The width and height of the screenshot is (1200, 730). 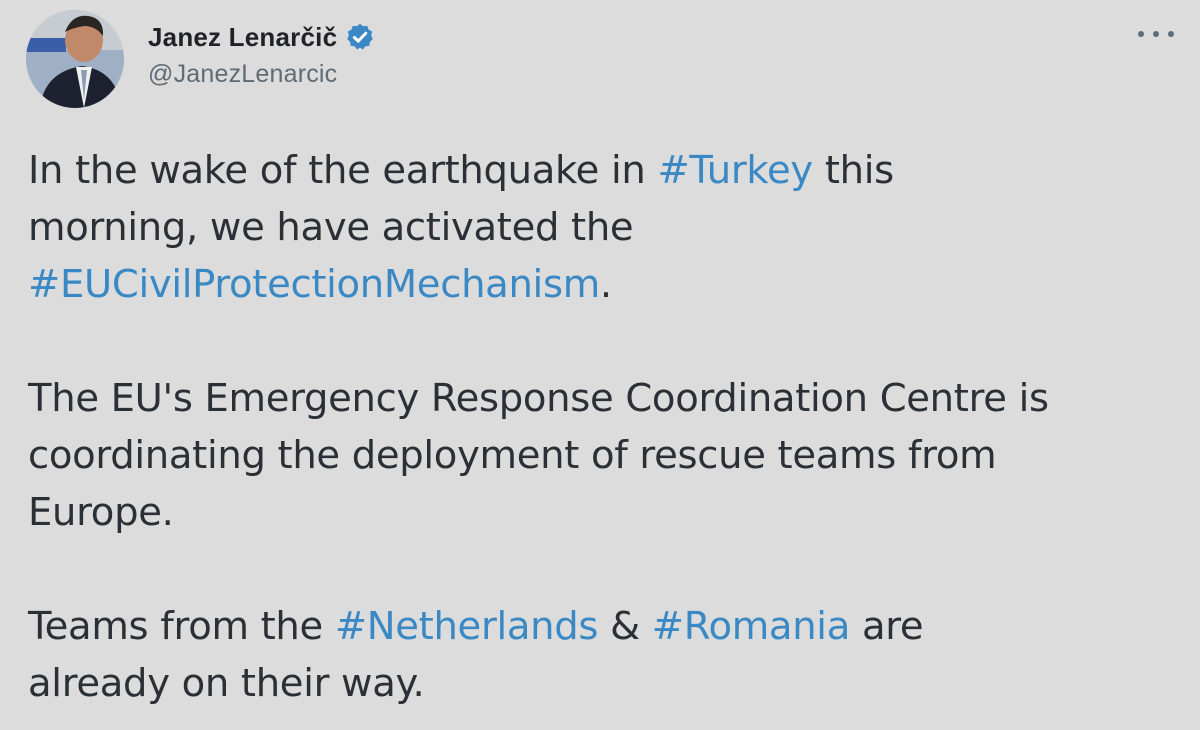 What do you see at coordinates (467, 626) in the screenshot?
I see `hashtag-netherlands: #Netherlands` at bounding box center [467, 626].